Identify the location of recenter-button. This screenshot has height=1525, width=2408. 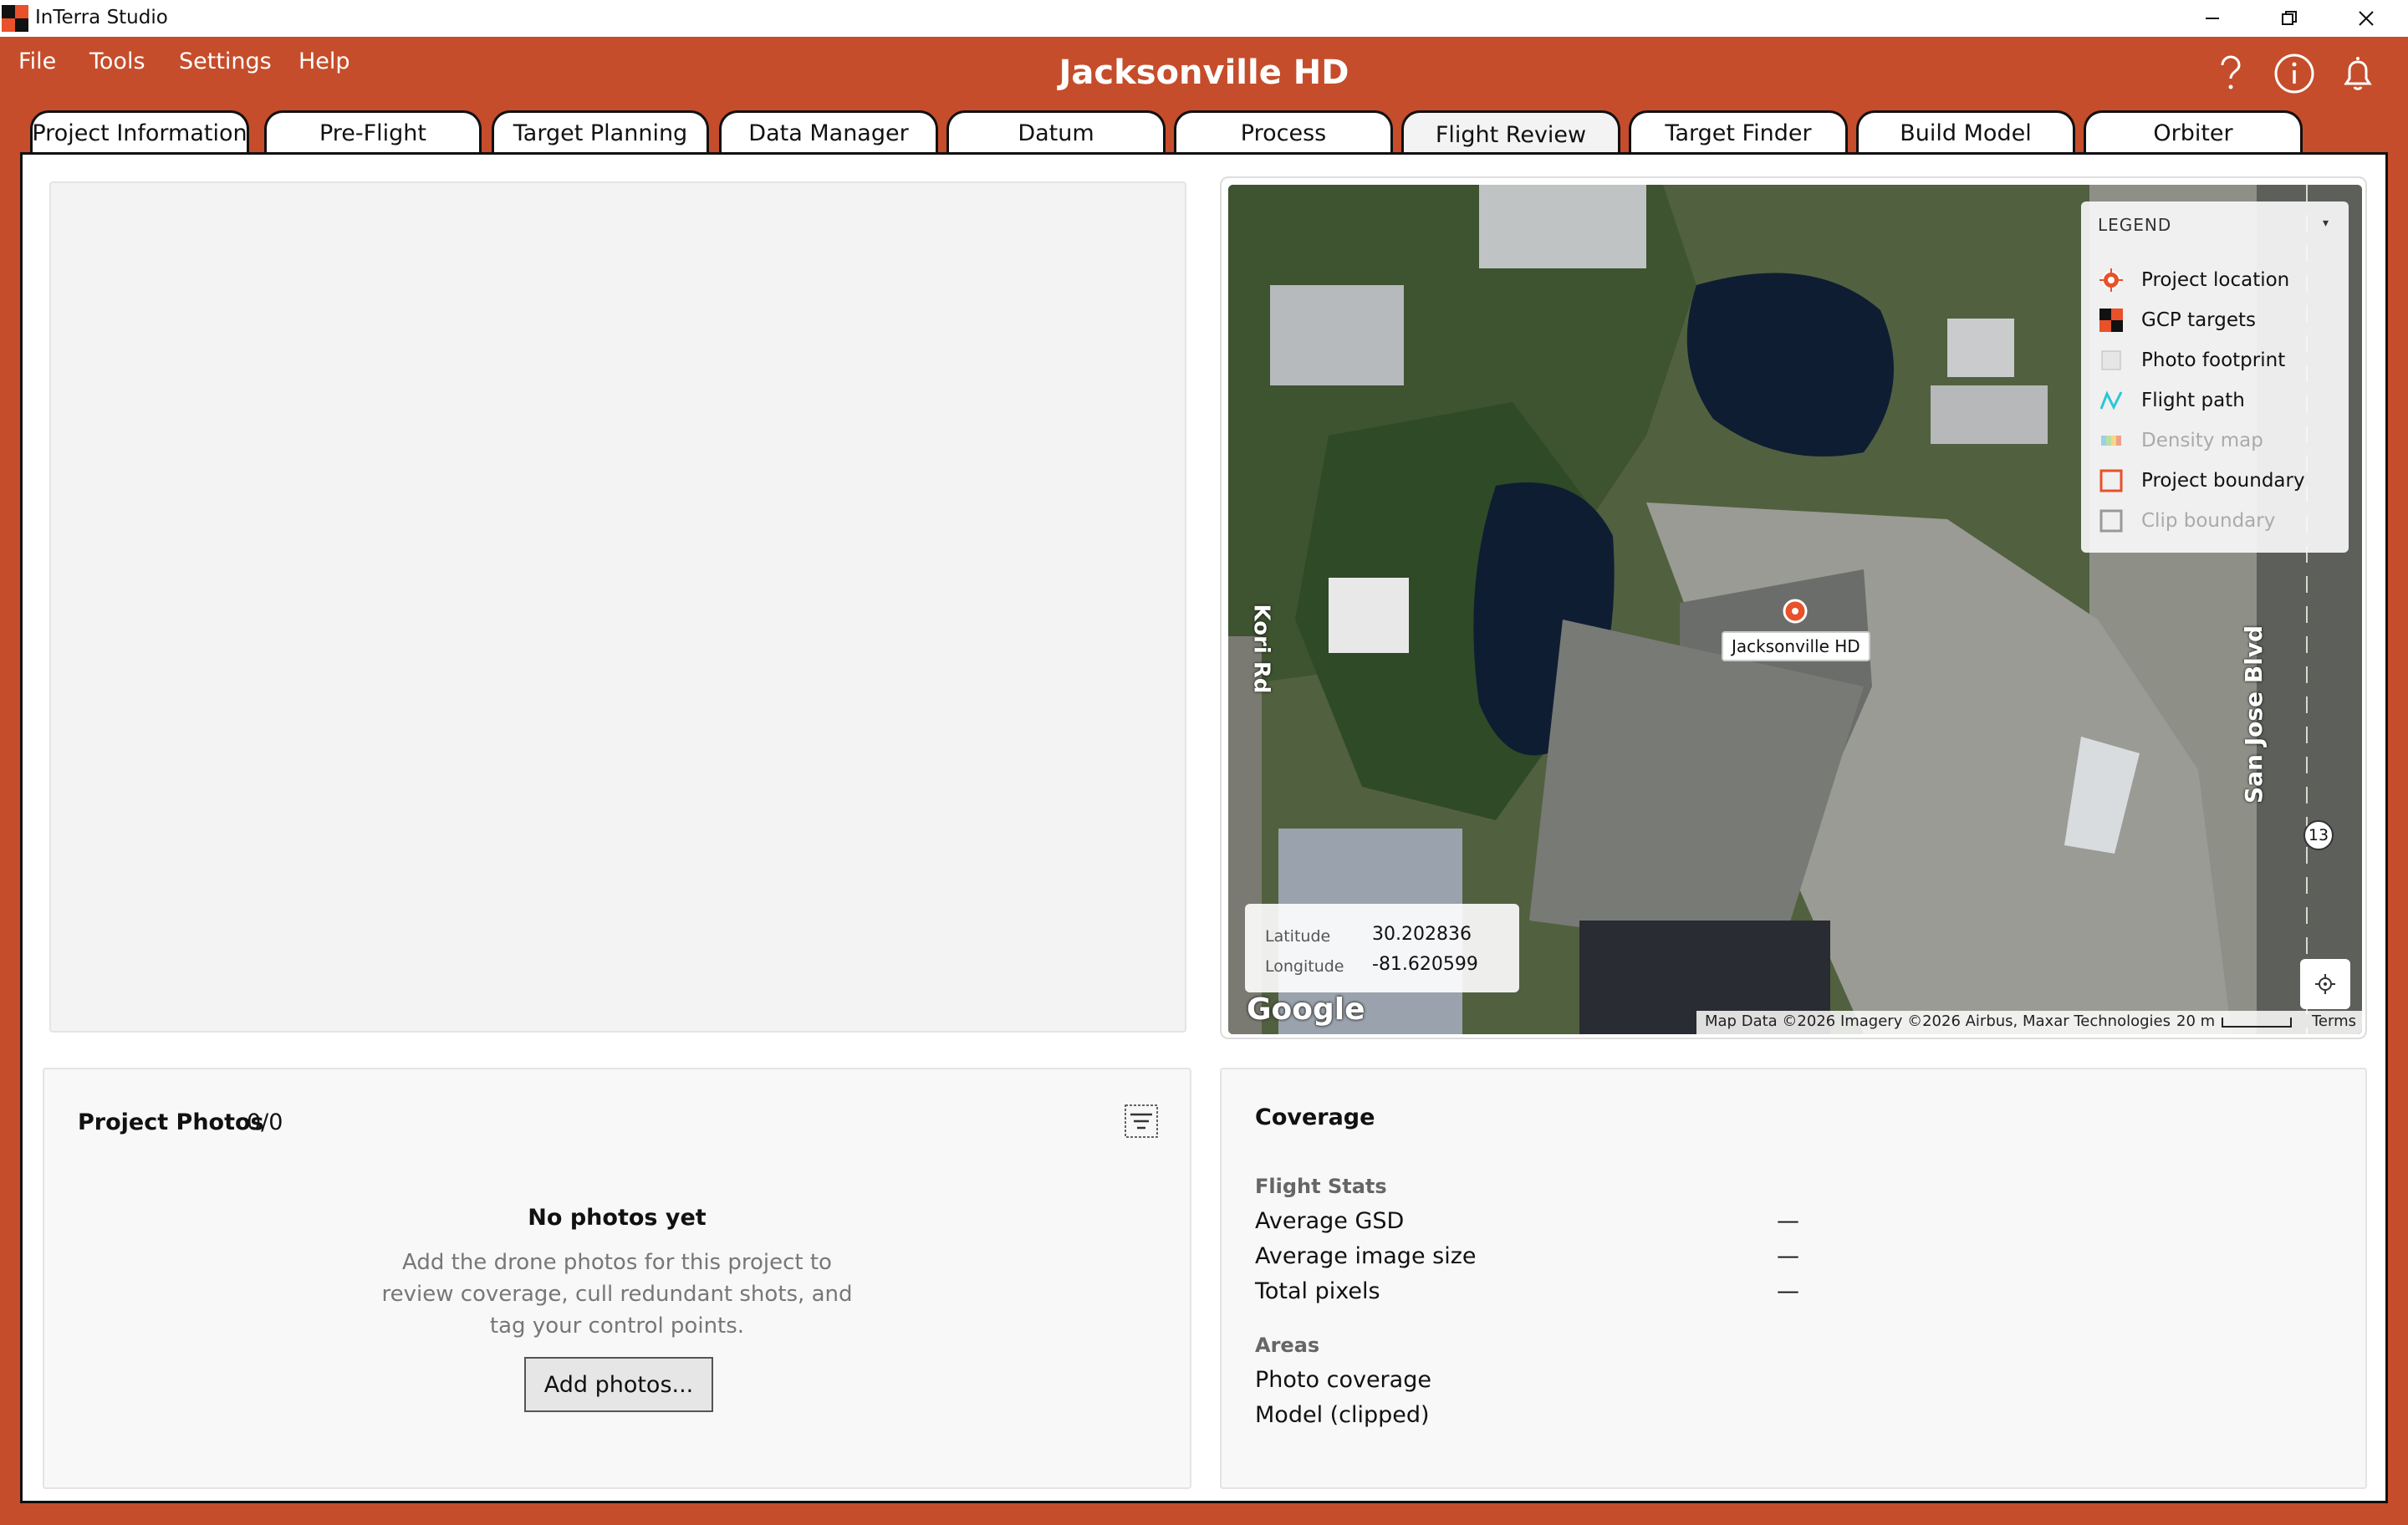
(2325, 984).